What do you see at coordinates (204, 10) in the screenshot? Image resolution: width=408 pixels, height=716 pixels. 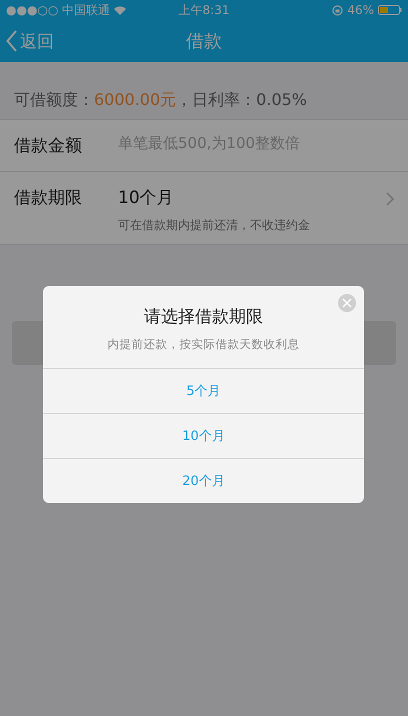 I see `clock-label: 上午8:31` at bounding box center [204, 10].